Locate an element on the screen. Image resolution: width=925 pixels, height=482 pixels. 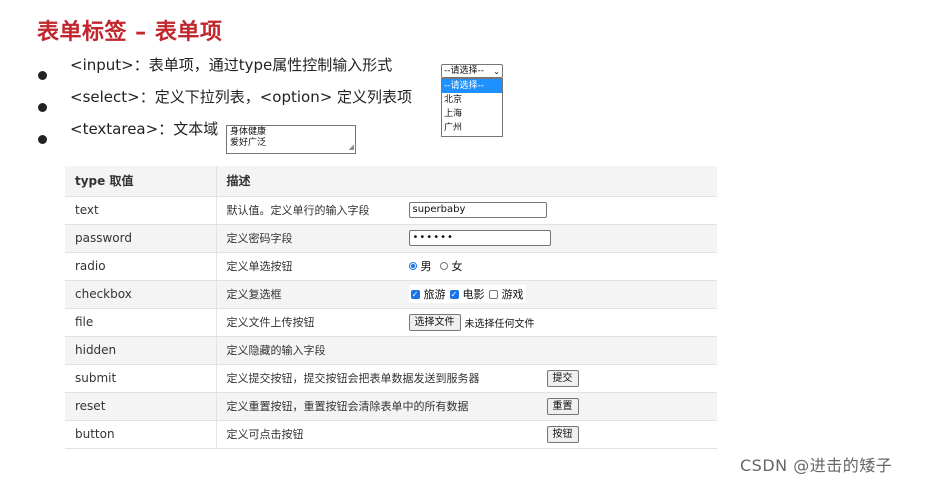
radio-female-label: 女 is located at coordinates (457, 266).